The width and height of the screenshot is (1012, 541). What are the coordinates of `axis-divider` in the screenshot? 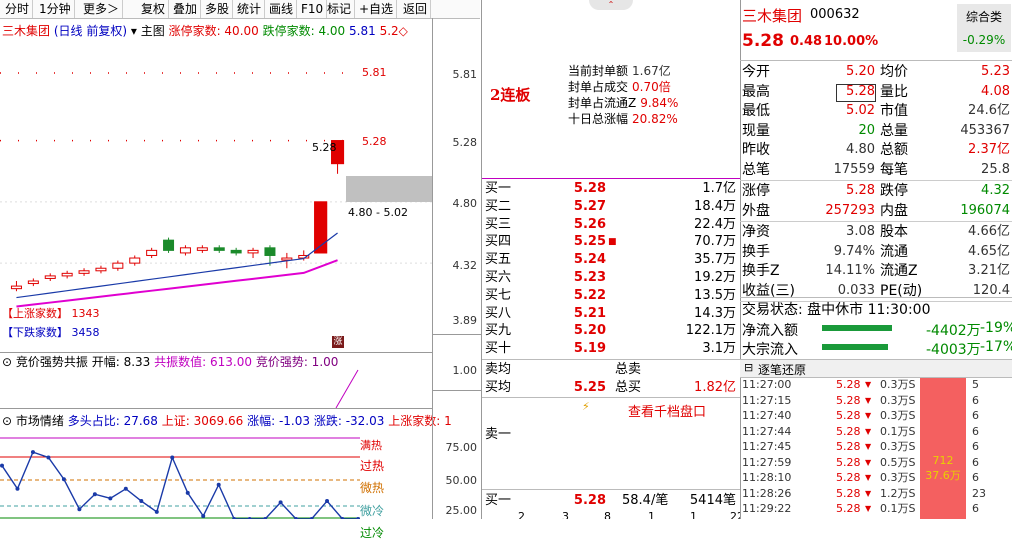 It's located at (457, 390).